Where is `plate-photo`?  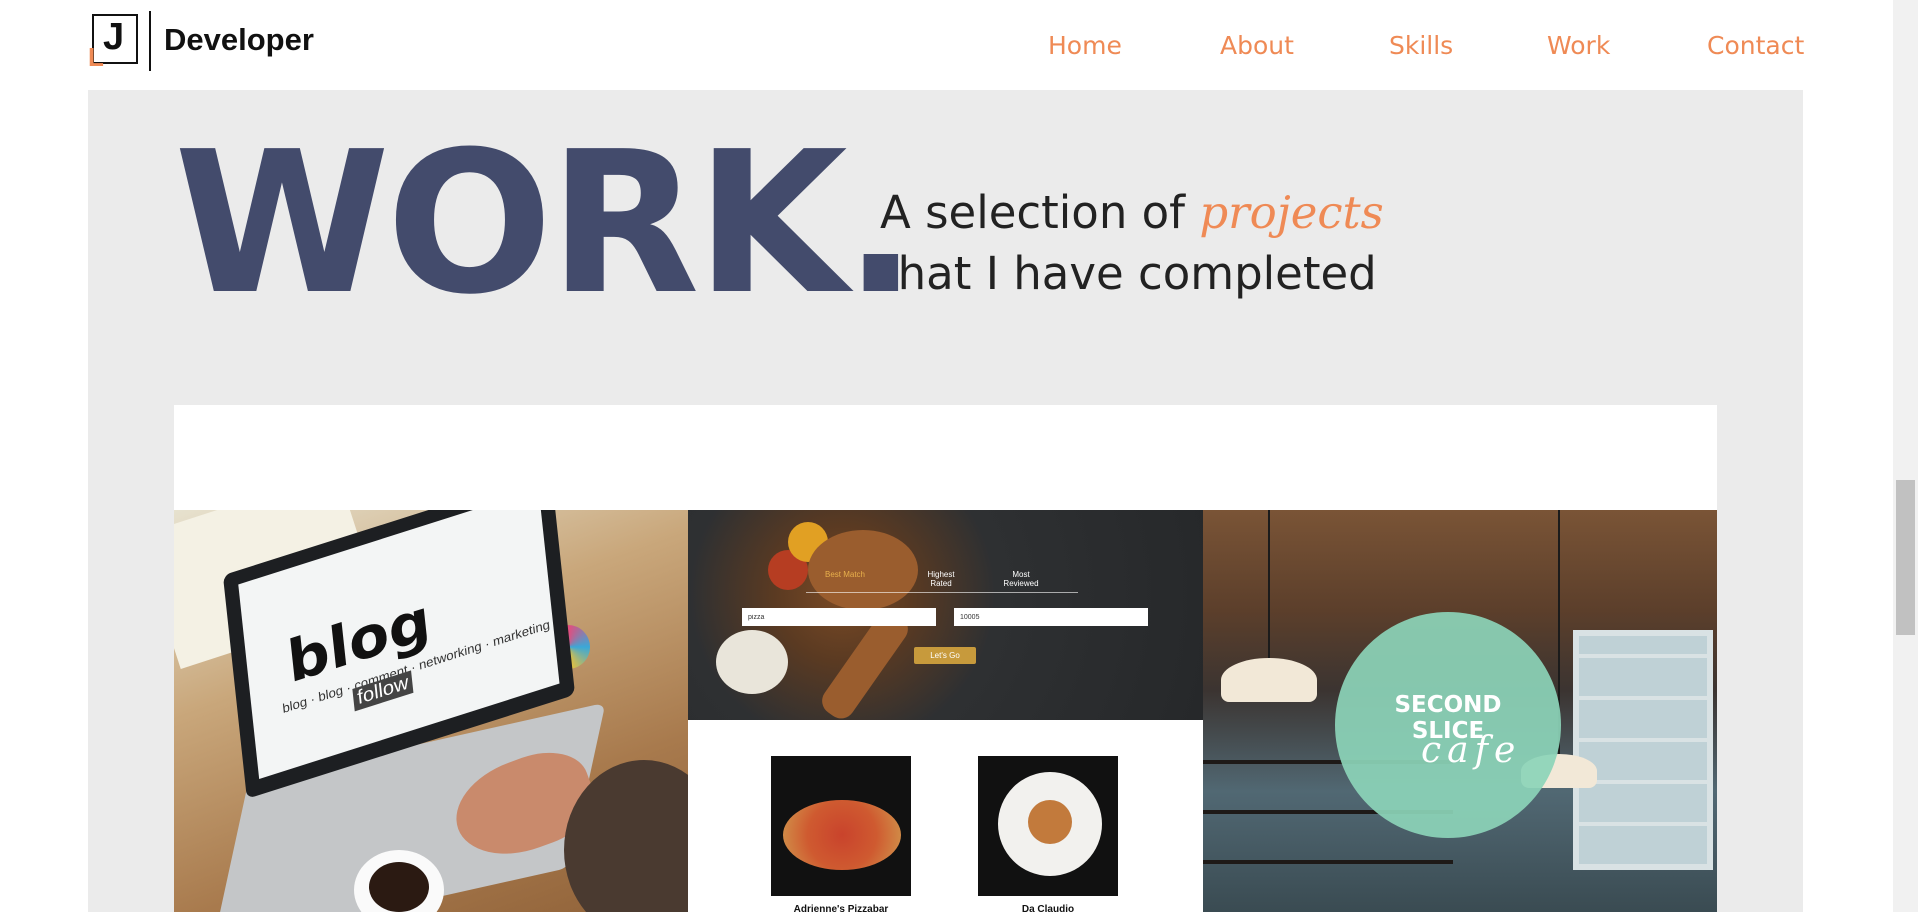 plate-photo is located at coordinates (1050, 824).